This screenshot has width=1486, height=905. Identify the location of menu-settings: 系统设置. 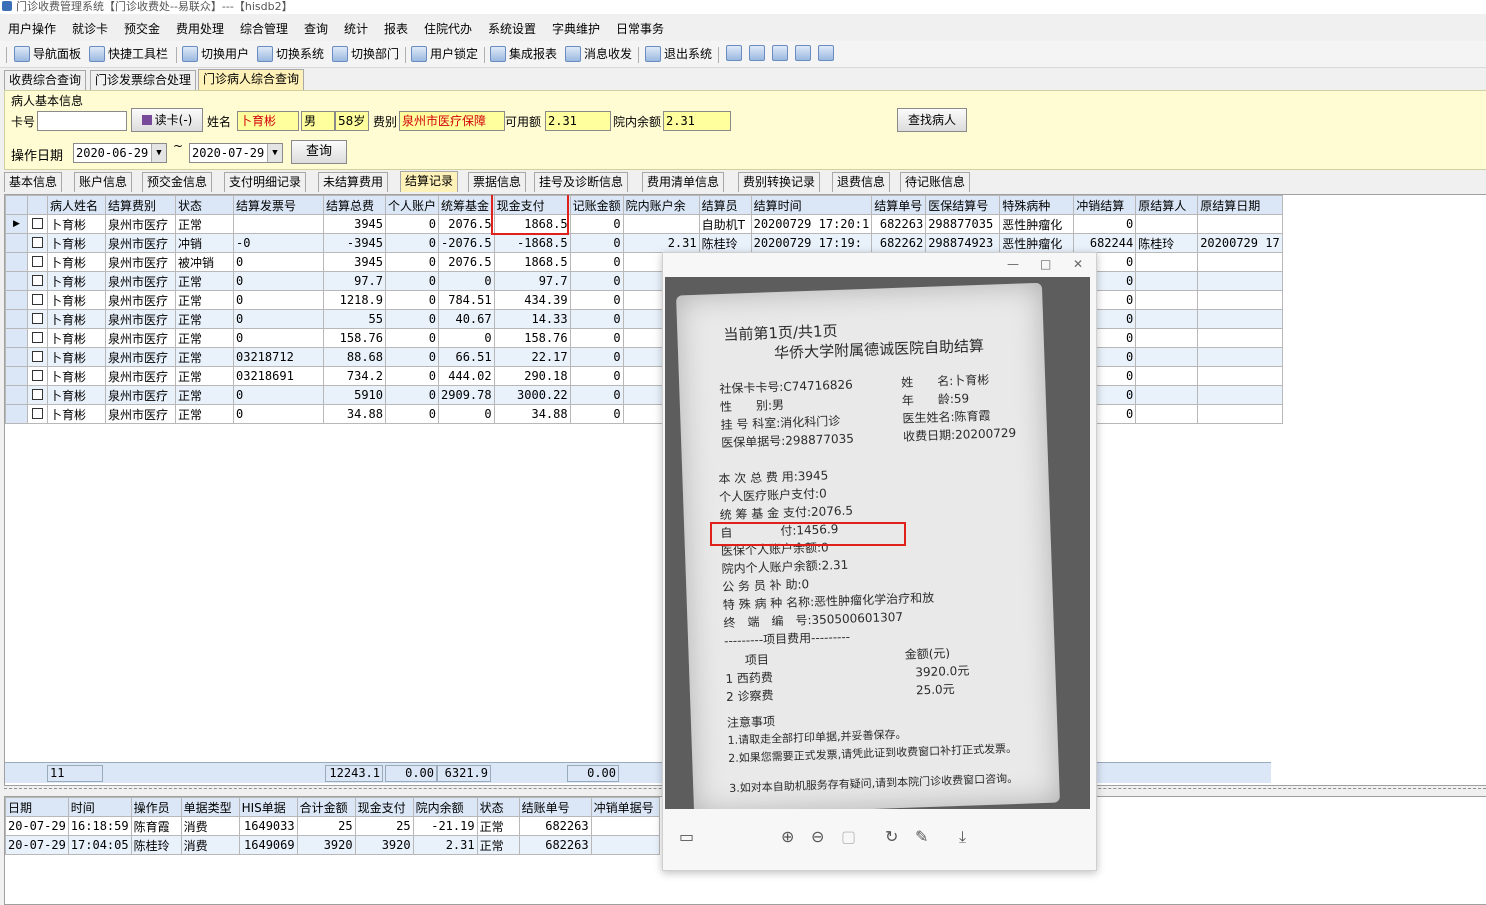
(512, 28).